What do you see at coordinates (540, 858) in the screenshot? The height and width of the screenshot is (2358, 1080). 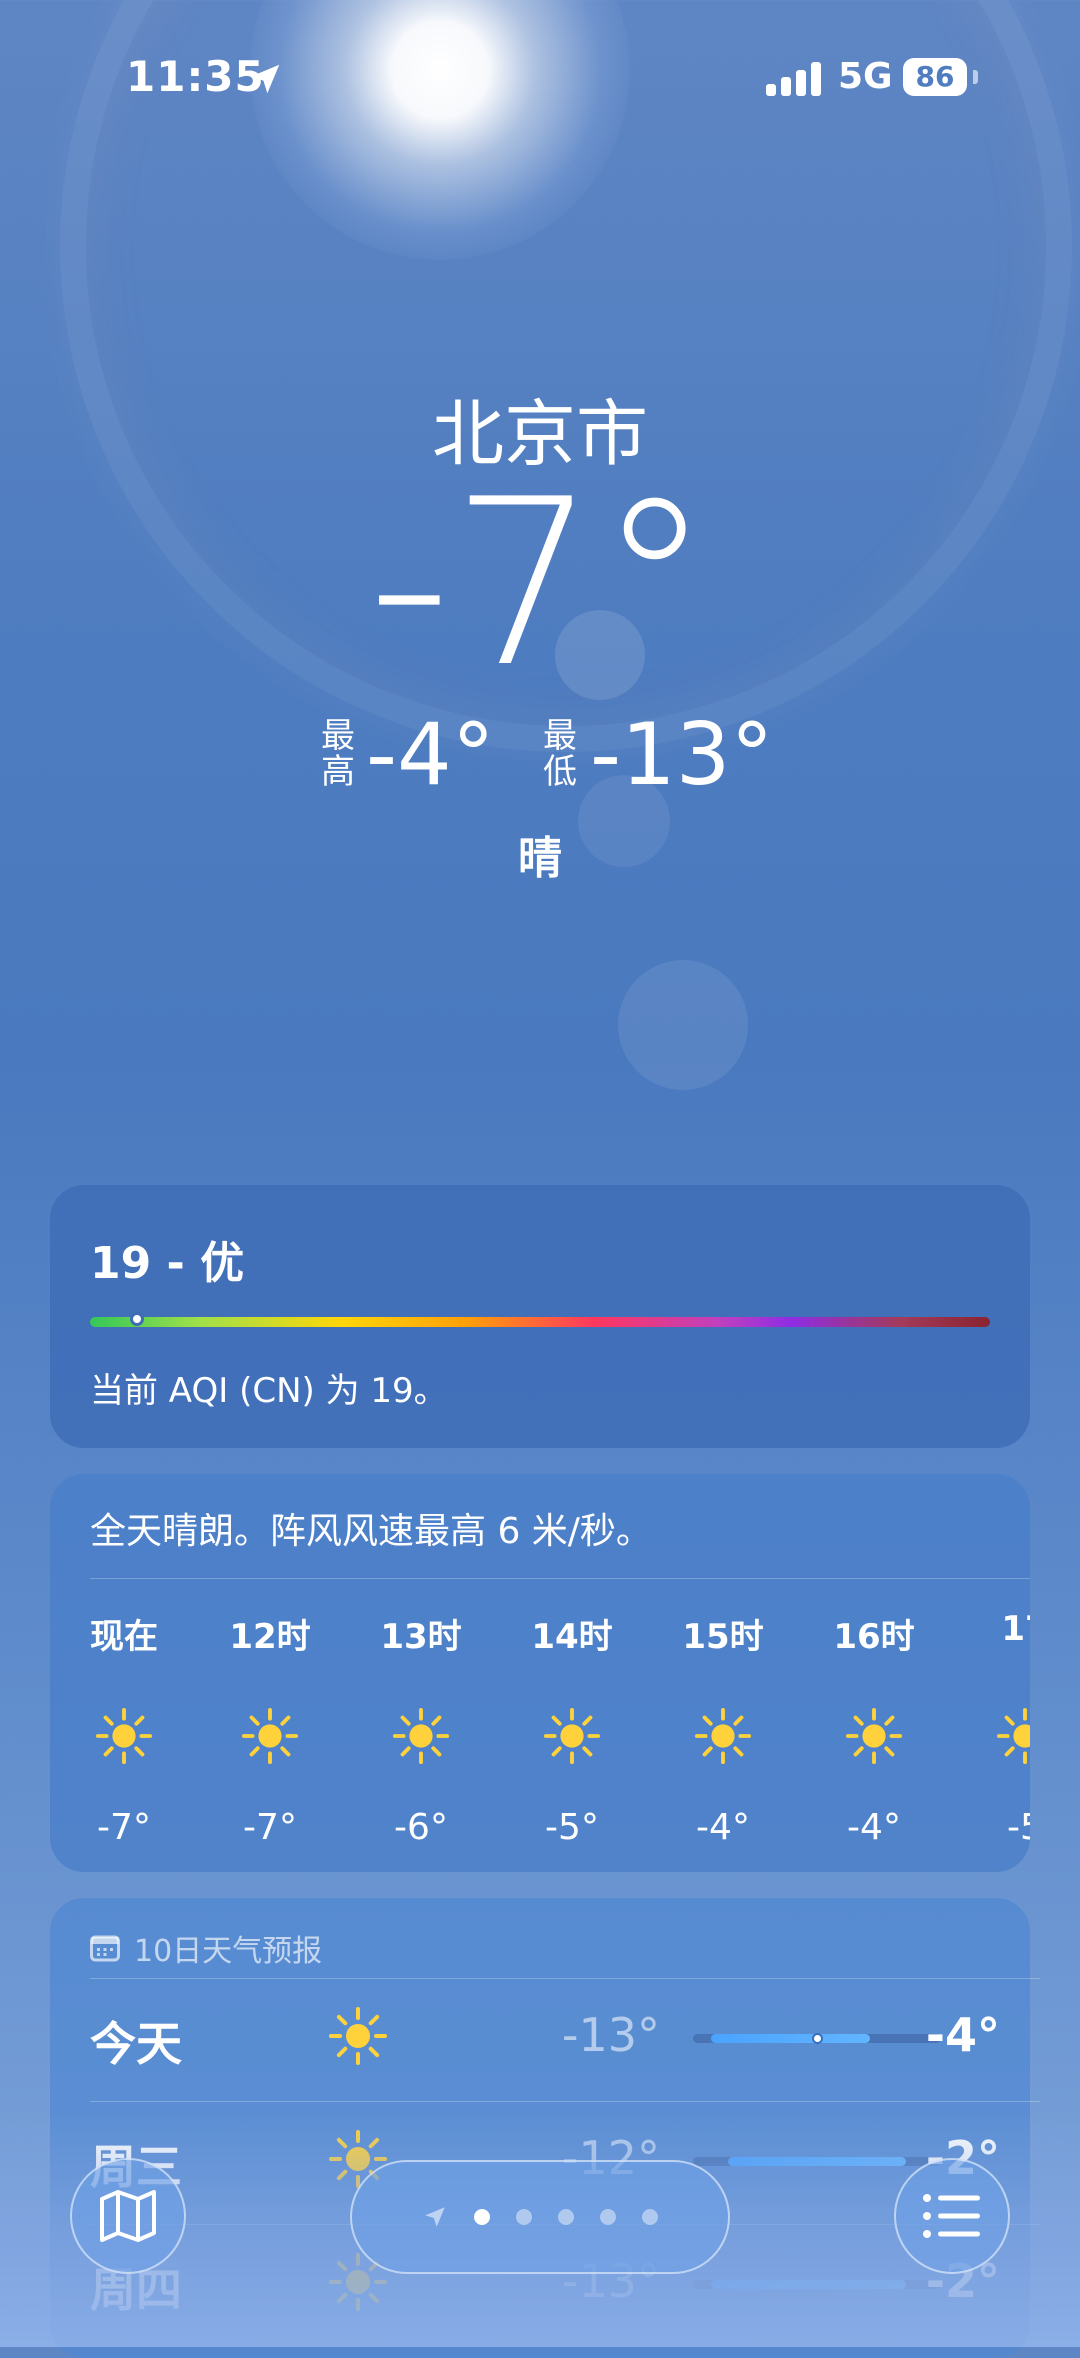 I see `weather-condition: 晴` at bounding box center [540, 858].